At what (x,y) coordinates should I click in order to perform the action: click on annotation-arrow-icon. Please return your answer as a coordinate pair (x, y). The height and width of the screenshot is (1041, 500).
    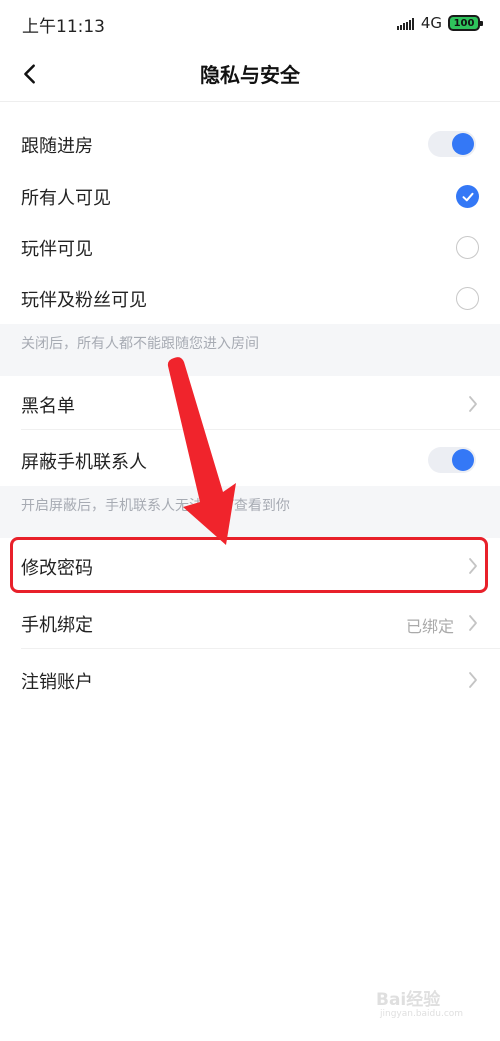
    Looking at the image, I should click on (201, 451).